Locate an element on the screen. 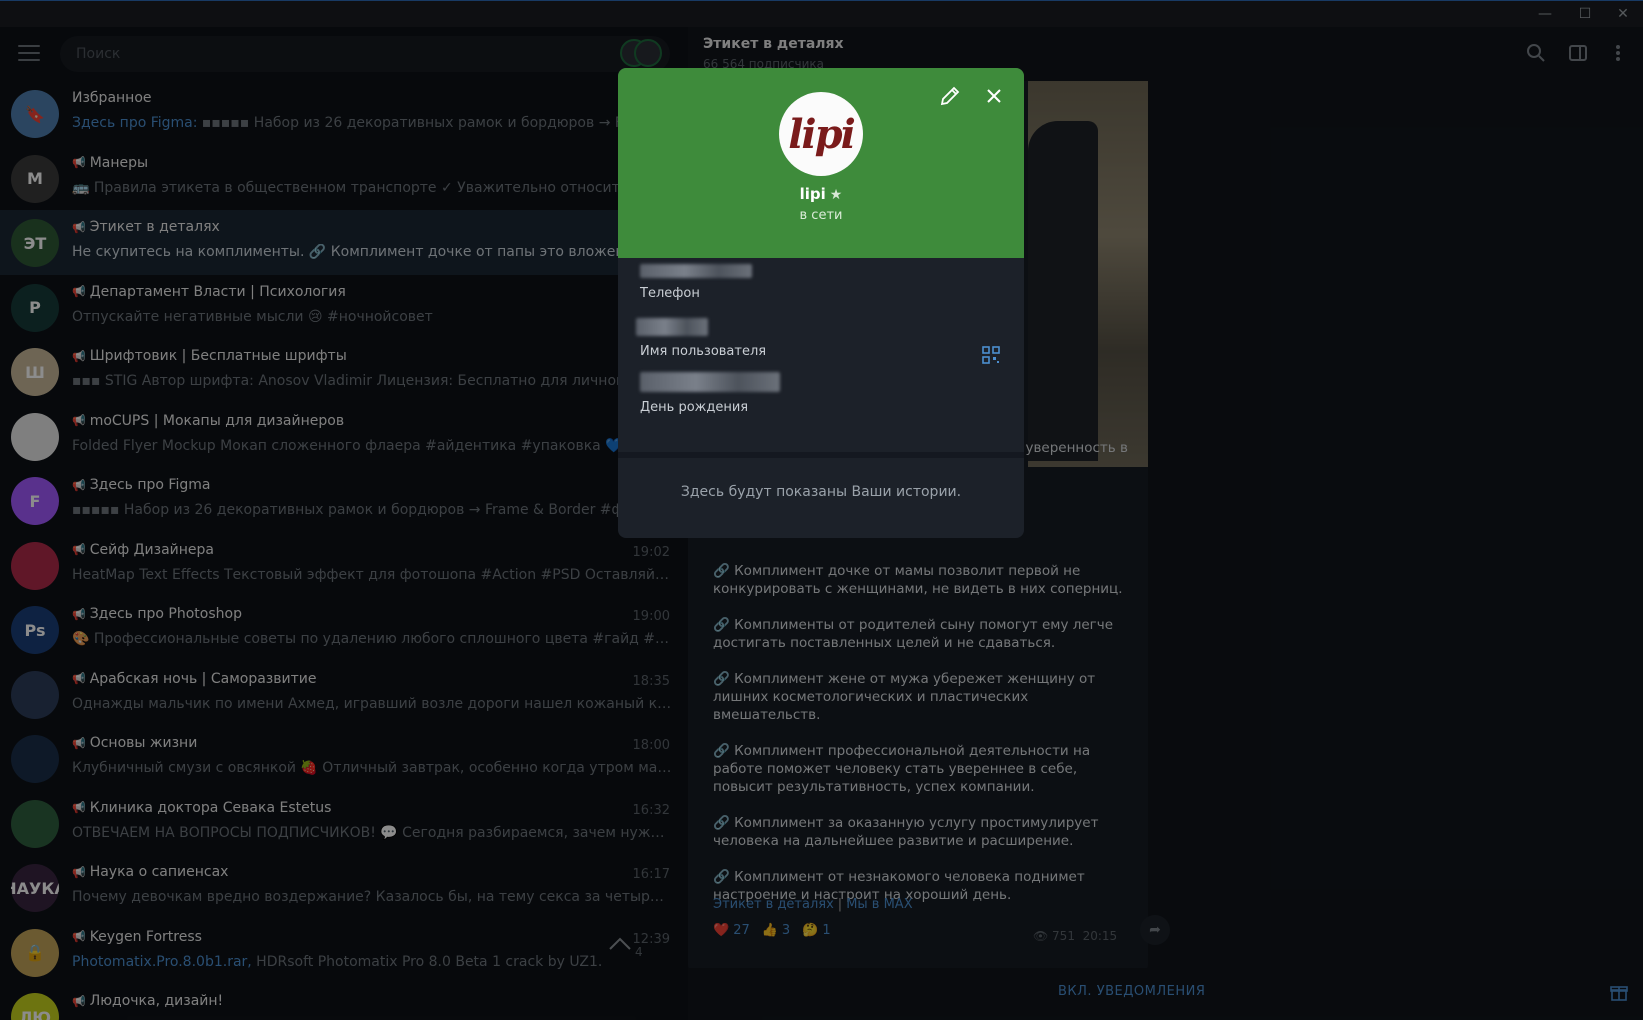 The width and height of the screenshot is (1643, 1020). username-row: Имя пользователя is located at coordinates (818, 338).